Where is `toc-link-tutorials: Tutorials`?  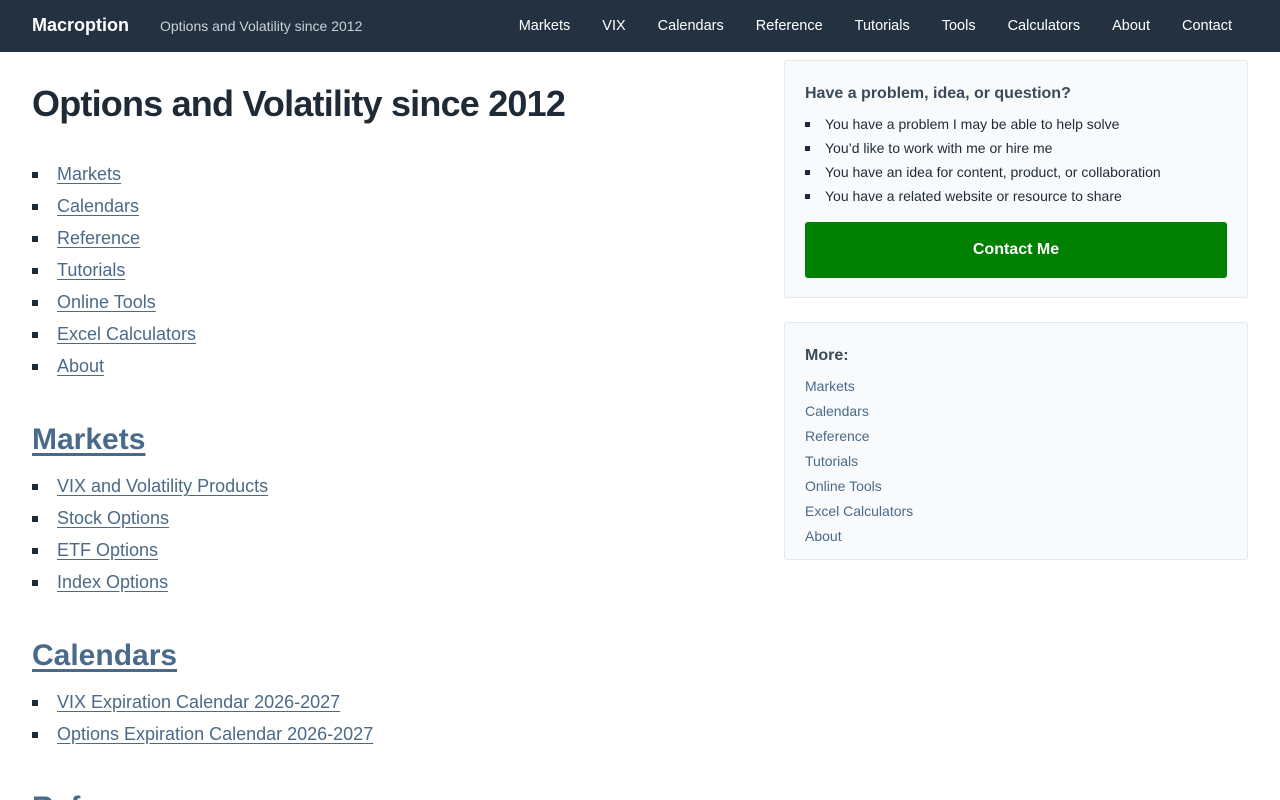
toc-link-tutorials: Tutorials is located at coordinates (91, 270).